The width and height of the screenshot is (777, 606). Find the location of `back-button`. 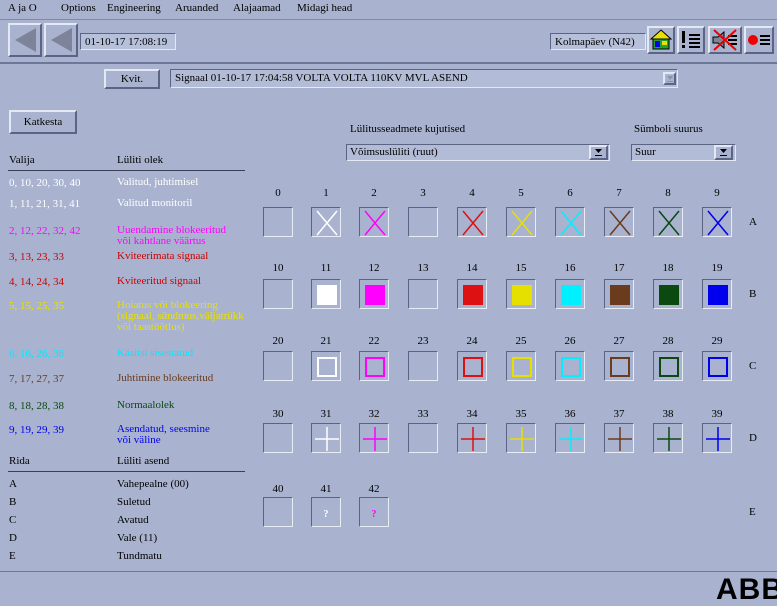

back-button is located at coordinates (25, 40).